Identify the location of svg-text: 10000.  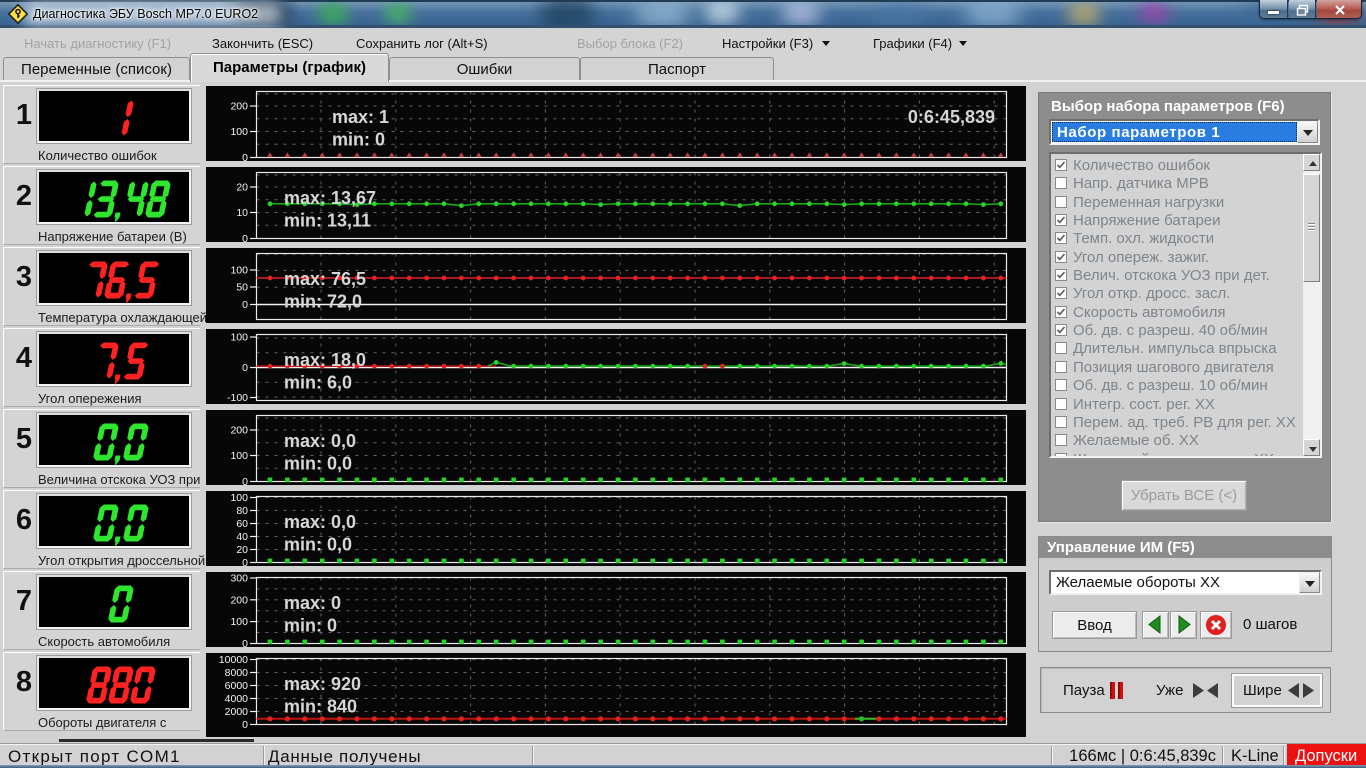
(233, 660).